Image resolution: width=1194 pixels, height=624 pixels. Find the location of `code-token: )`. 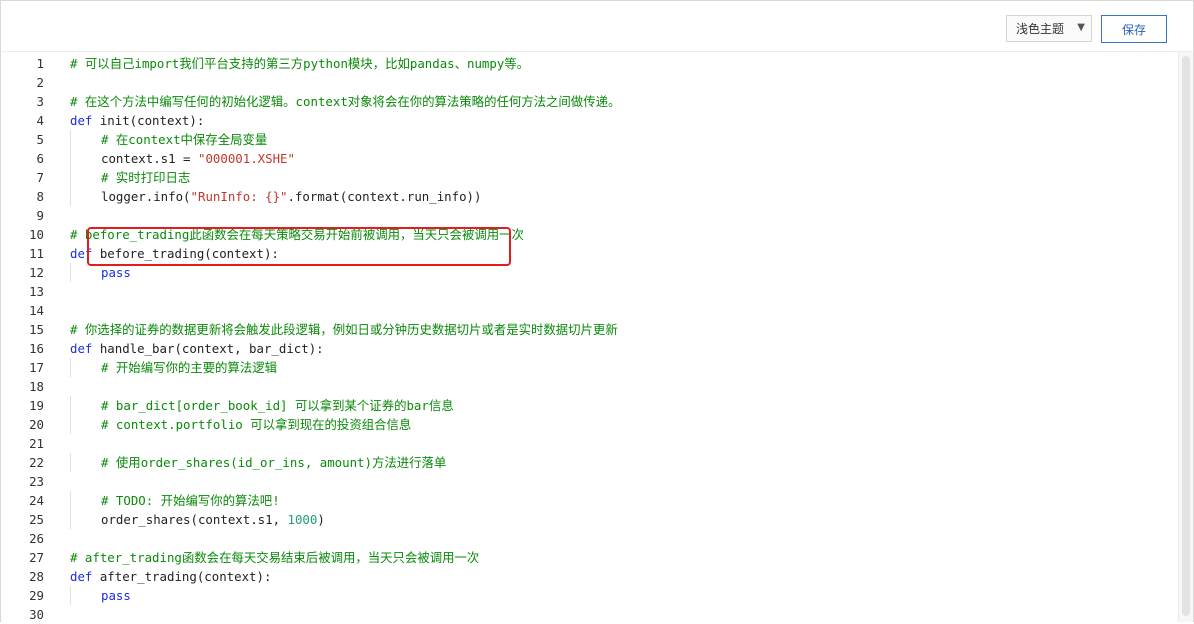

code-token: ) is located at coordinates (321, 519).